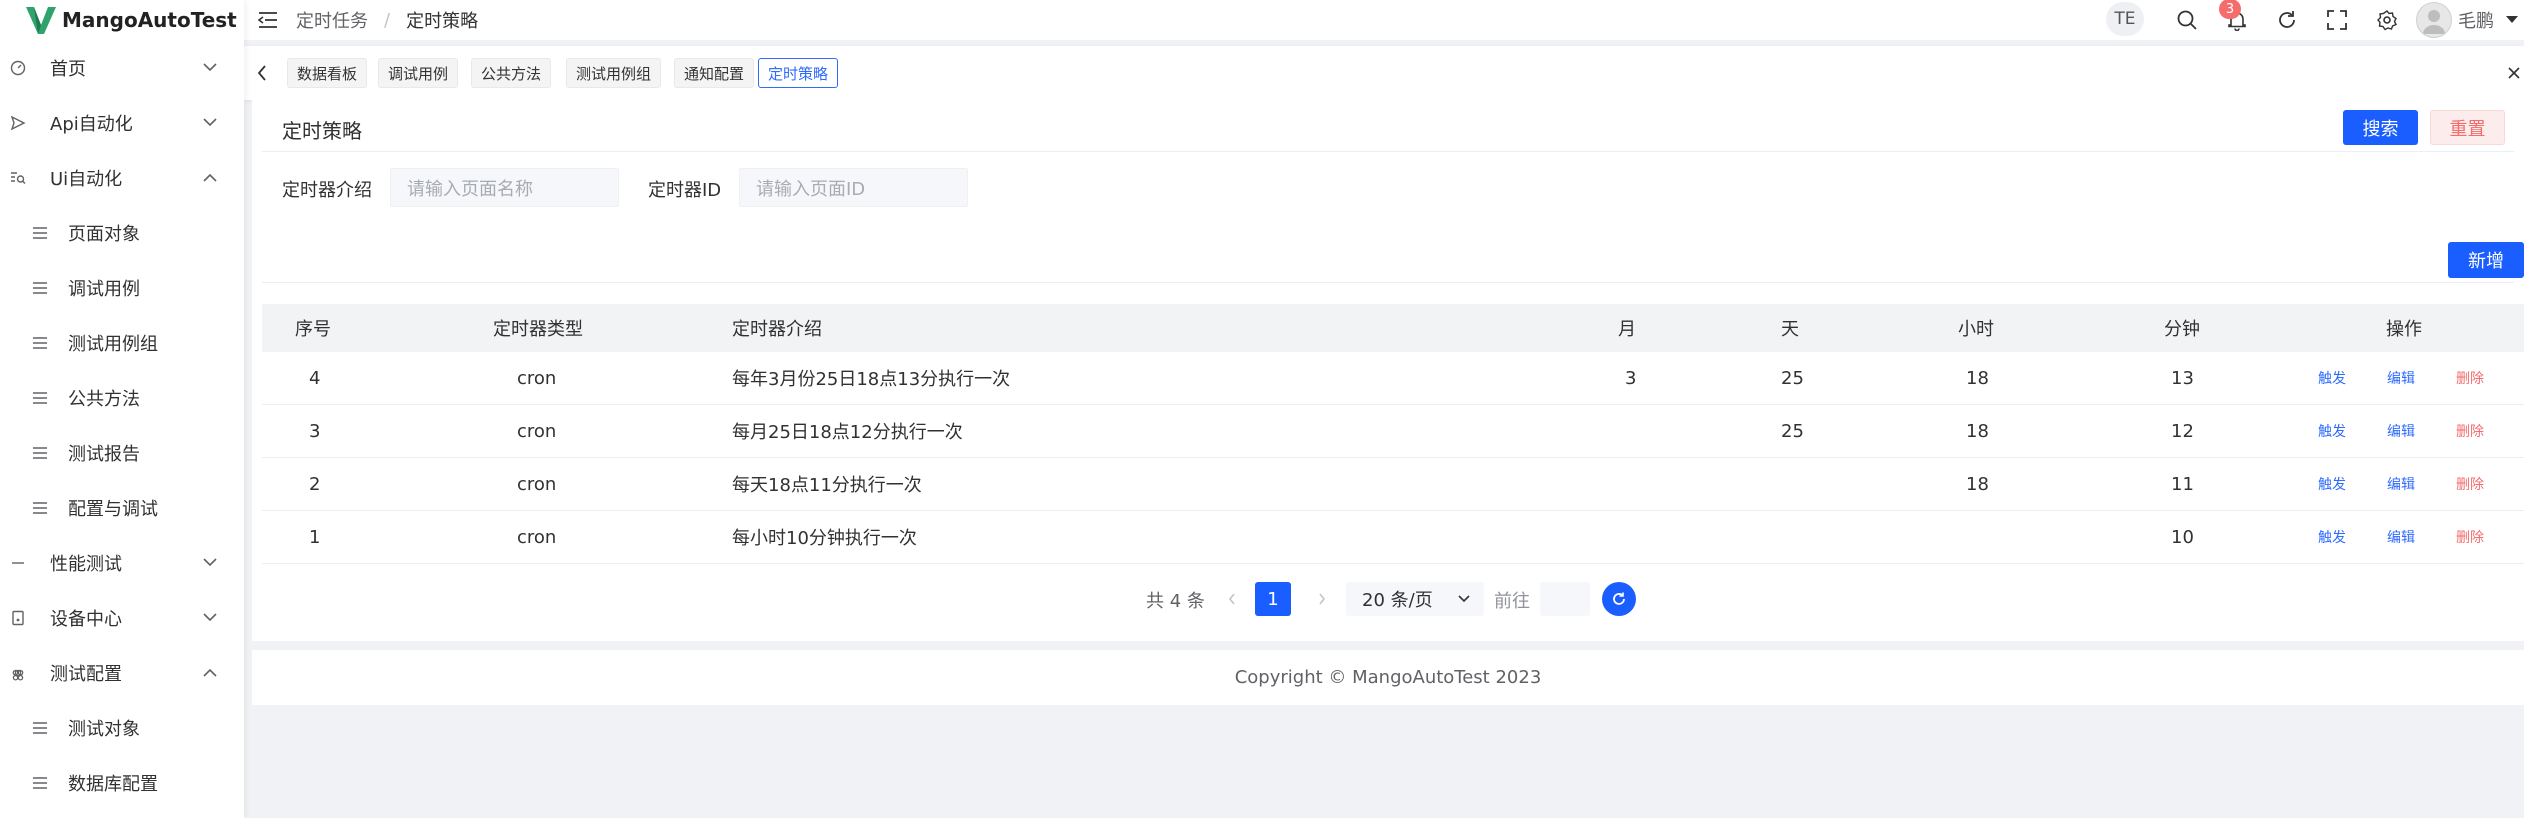 The width and height of the screenshot is (2524, 818). What do you see at coordinates (122, 122) in the screenshot?
I see `sidebar-item-1: Api自动化` at bounding box center [122, 122].